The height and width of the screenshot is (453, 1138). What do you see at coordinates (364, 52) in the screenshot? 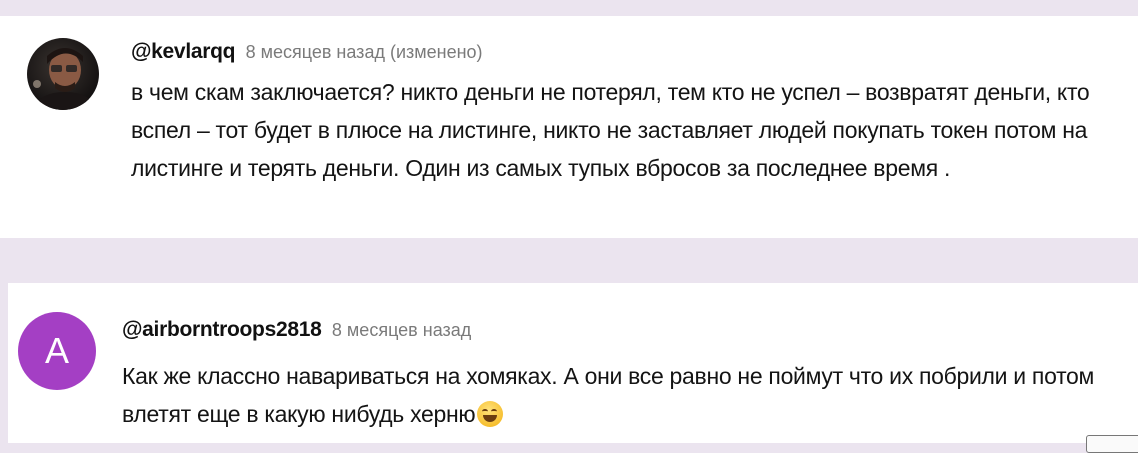
I see `timestamp: 8 месяцев назад (изменено)` at bounding box center [364, 52].